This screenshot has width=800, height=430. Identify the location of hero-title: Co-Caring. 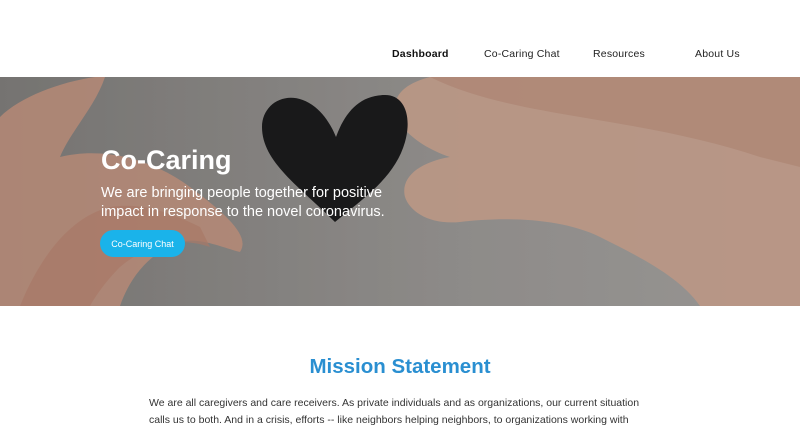
(166, 160).